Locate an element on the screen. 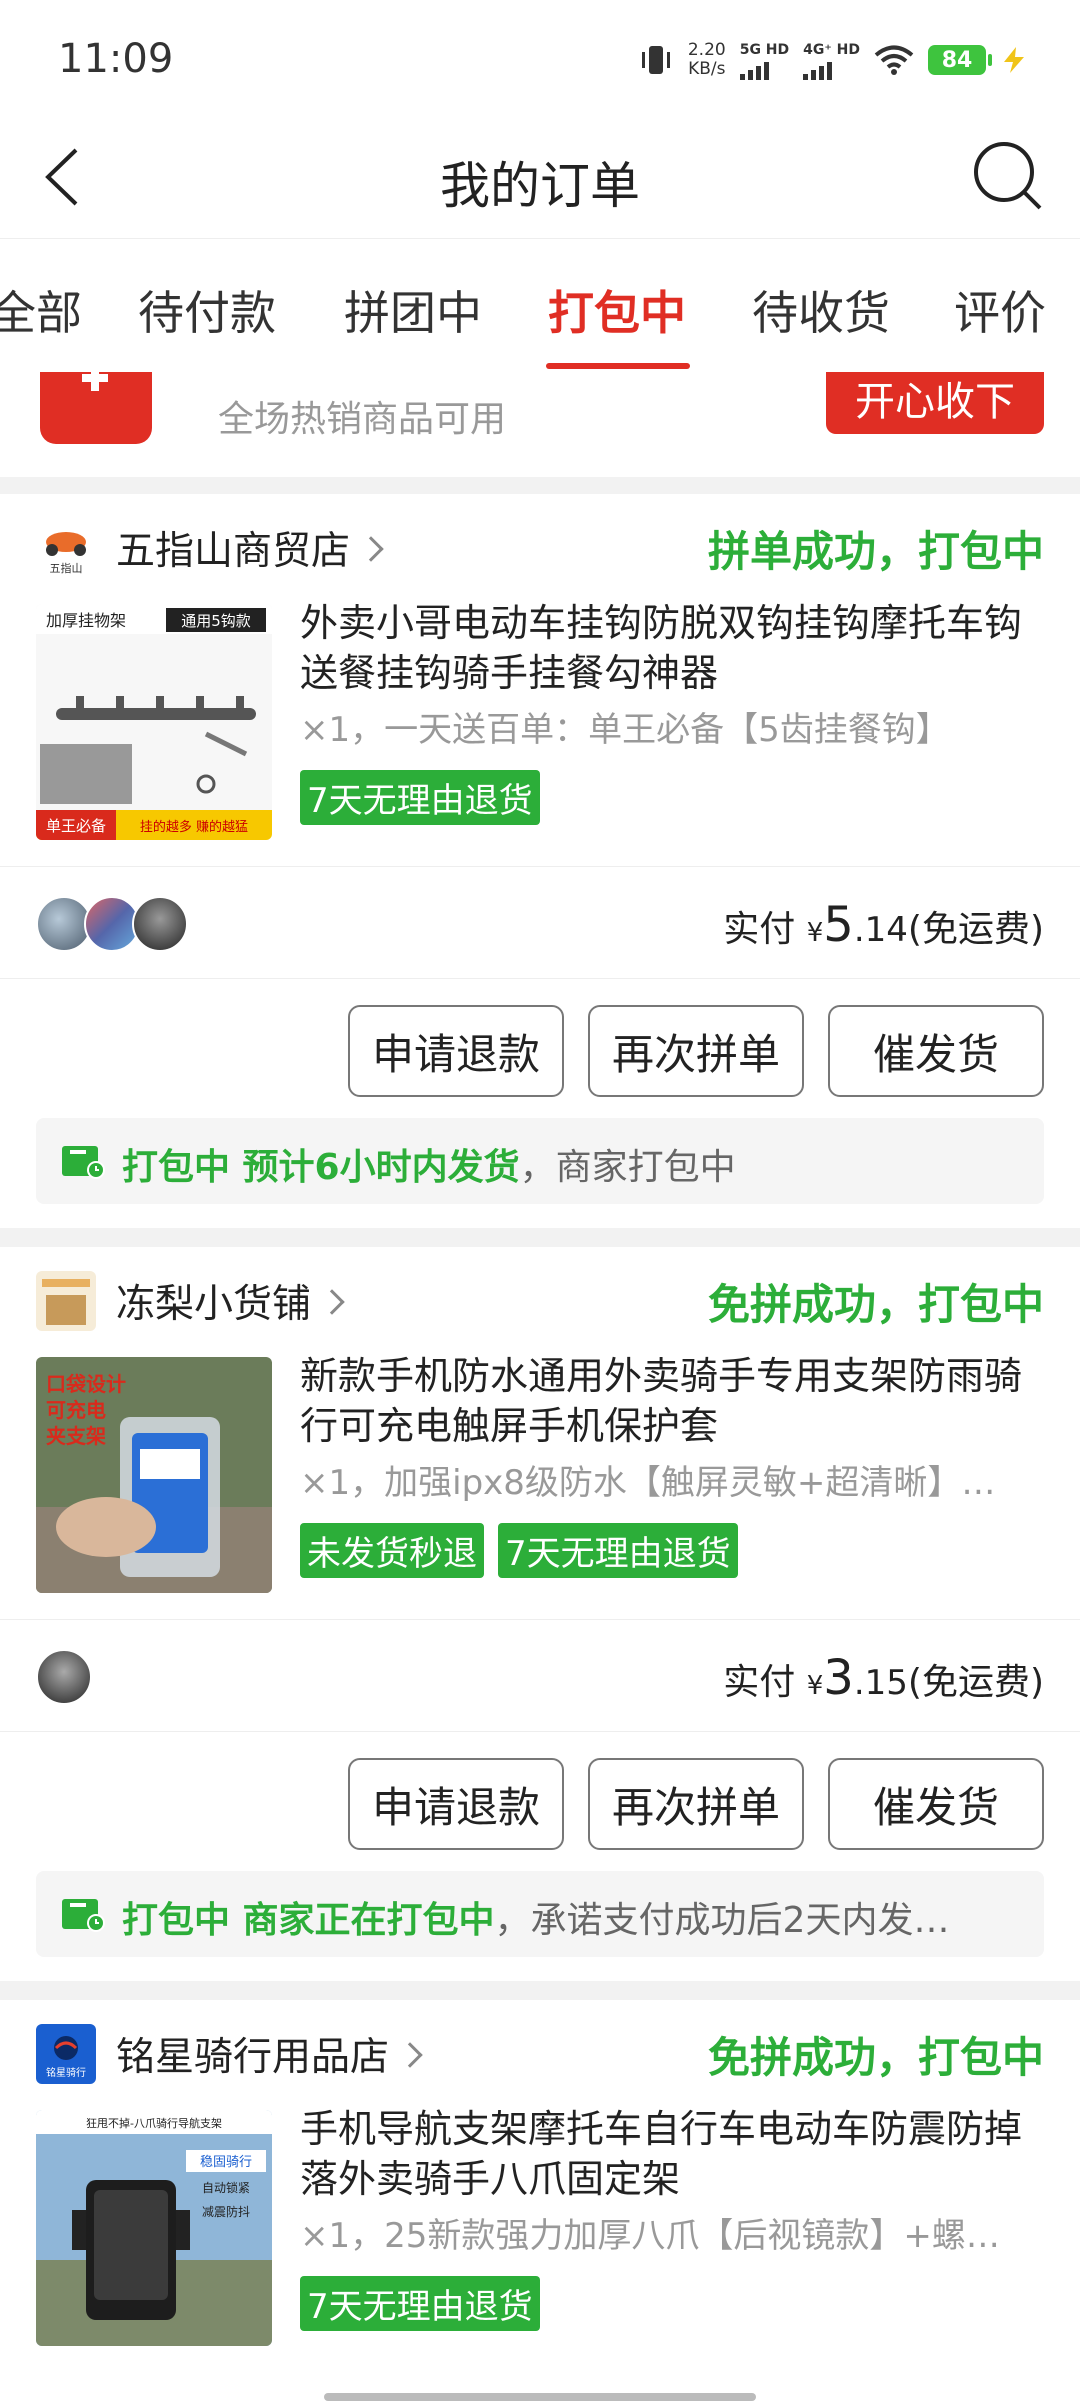 This screenshot has width=1080, height=2408. shop-name-text: 铭星骑行用品店 is located at coordinates (253, 2057).